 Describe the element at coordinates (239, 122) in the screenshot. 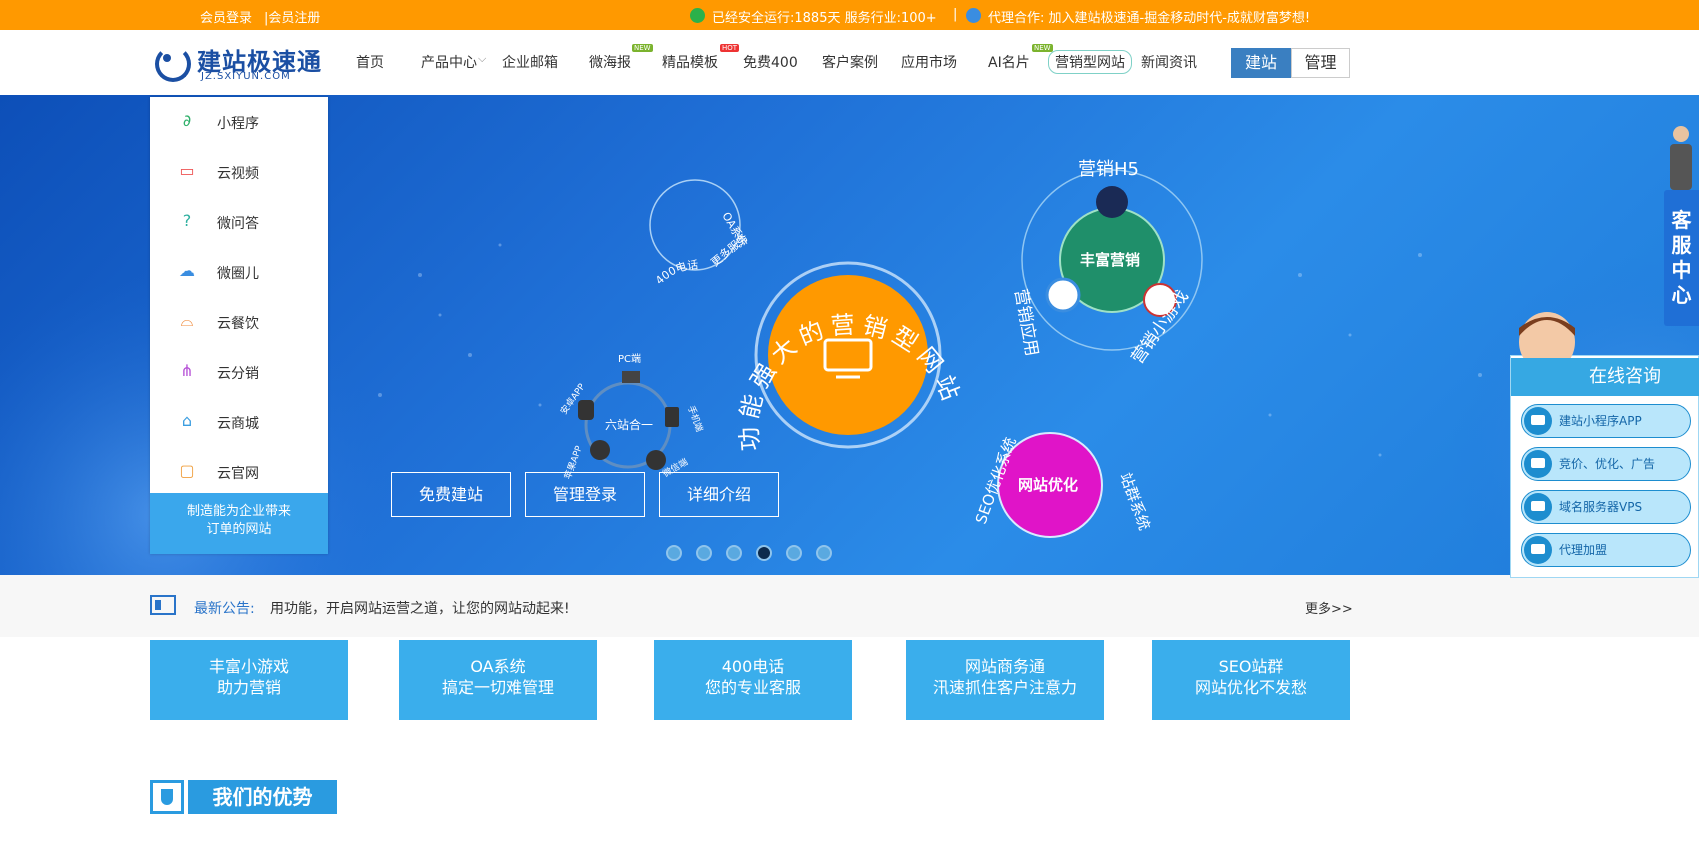

I see `menu-item-mini-program: ∂ 小程序` at that location.